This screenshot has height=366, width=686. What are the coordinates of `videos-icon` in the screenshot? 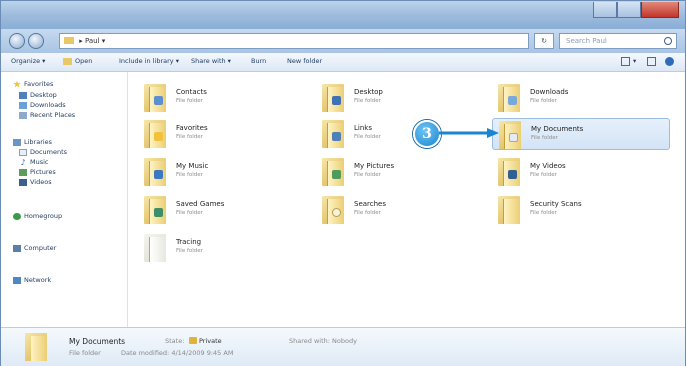 It's located at (23, 182).